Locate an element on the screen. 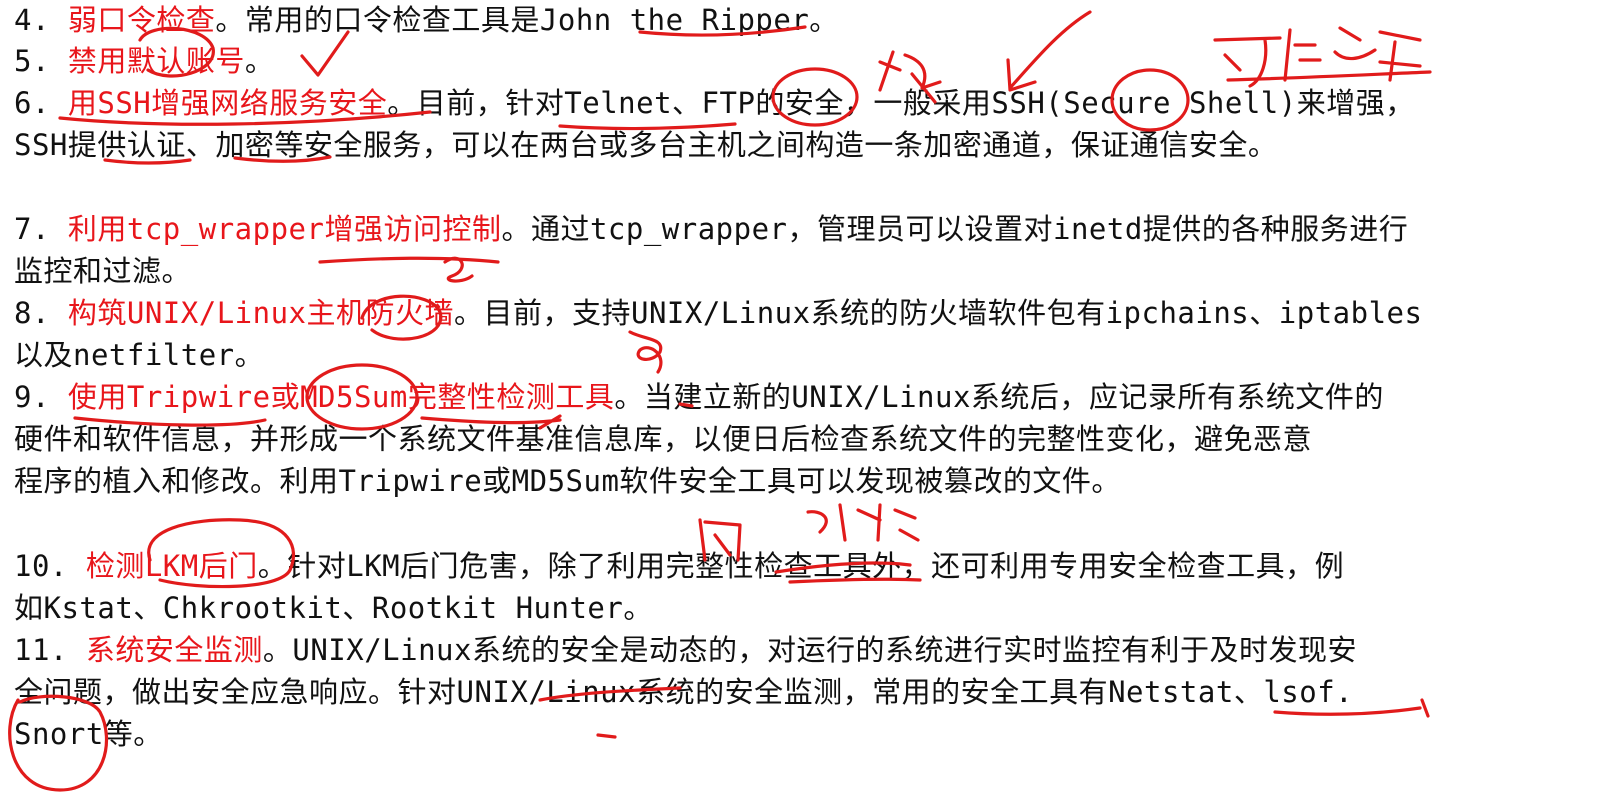  item-number: 4. is located at coordinates (41, 20).